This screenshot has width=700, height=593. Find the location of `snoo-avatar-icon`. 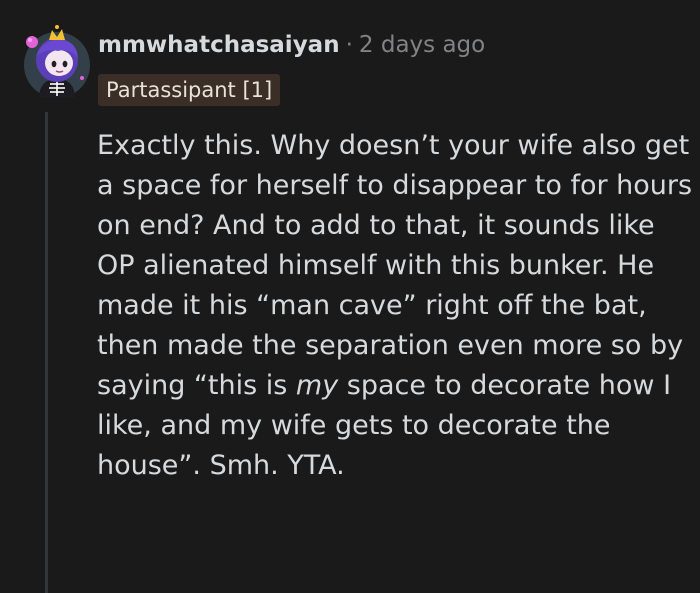

snoo-avatar-icon is located at coordinates (57, 61).